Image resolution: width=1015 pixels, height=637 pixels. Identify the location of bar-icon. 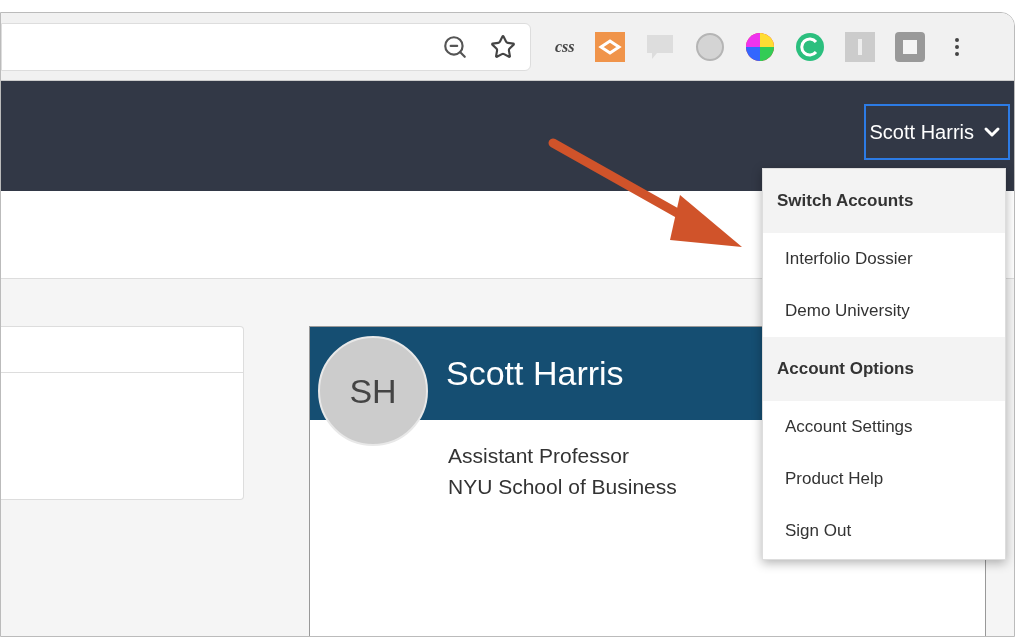
(859, 46).